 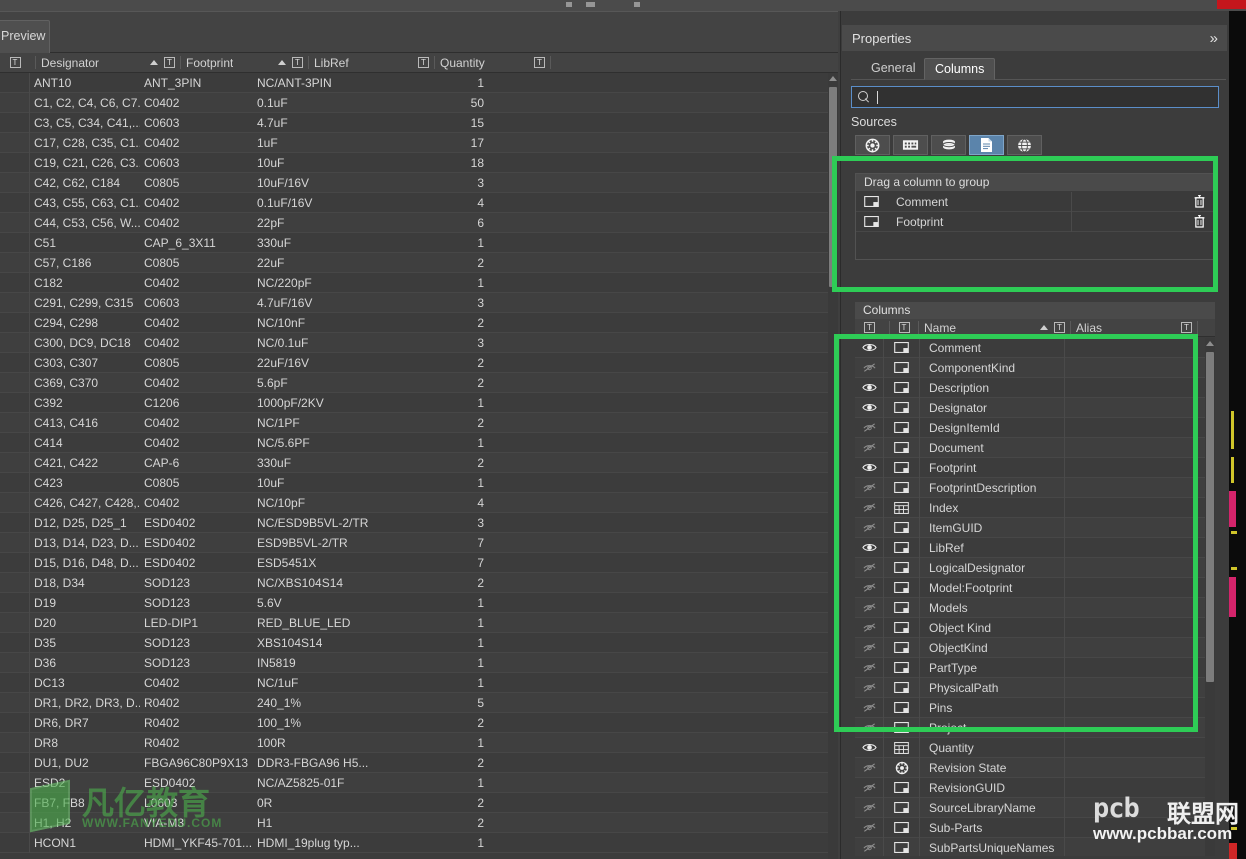 I want to click on table-vertical-scrollbar, so click(x=833, y=466).